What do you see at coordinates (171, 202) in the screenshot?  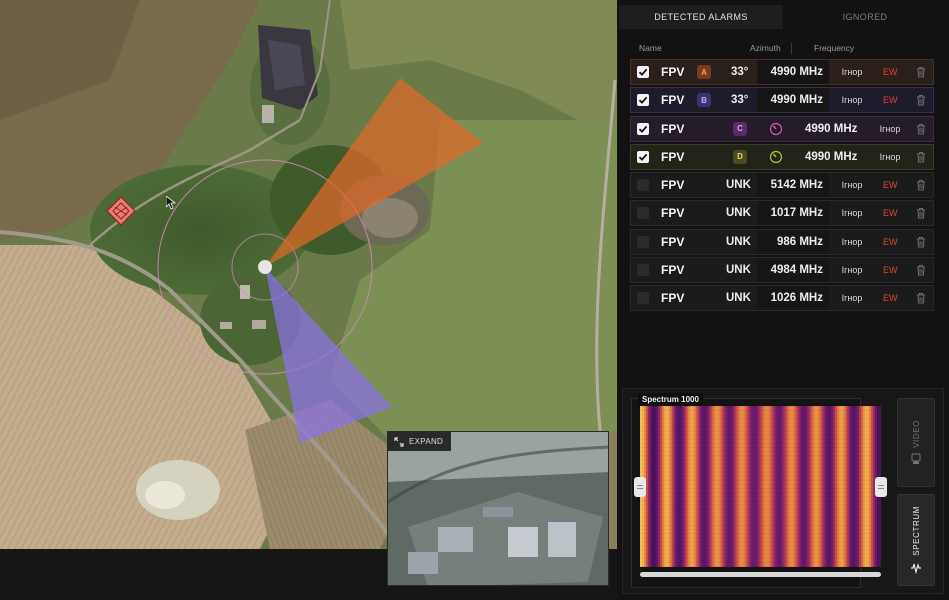 I see `mouse-cursor-icon` at bounding box center [171, 202].